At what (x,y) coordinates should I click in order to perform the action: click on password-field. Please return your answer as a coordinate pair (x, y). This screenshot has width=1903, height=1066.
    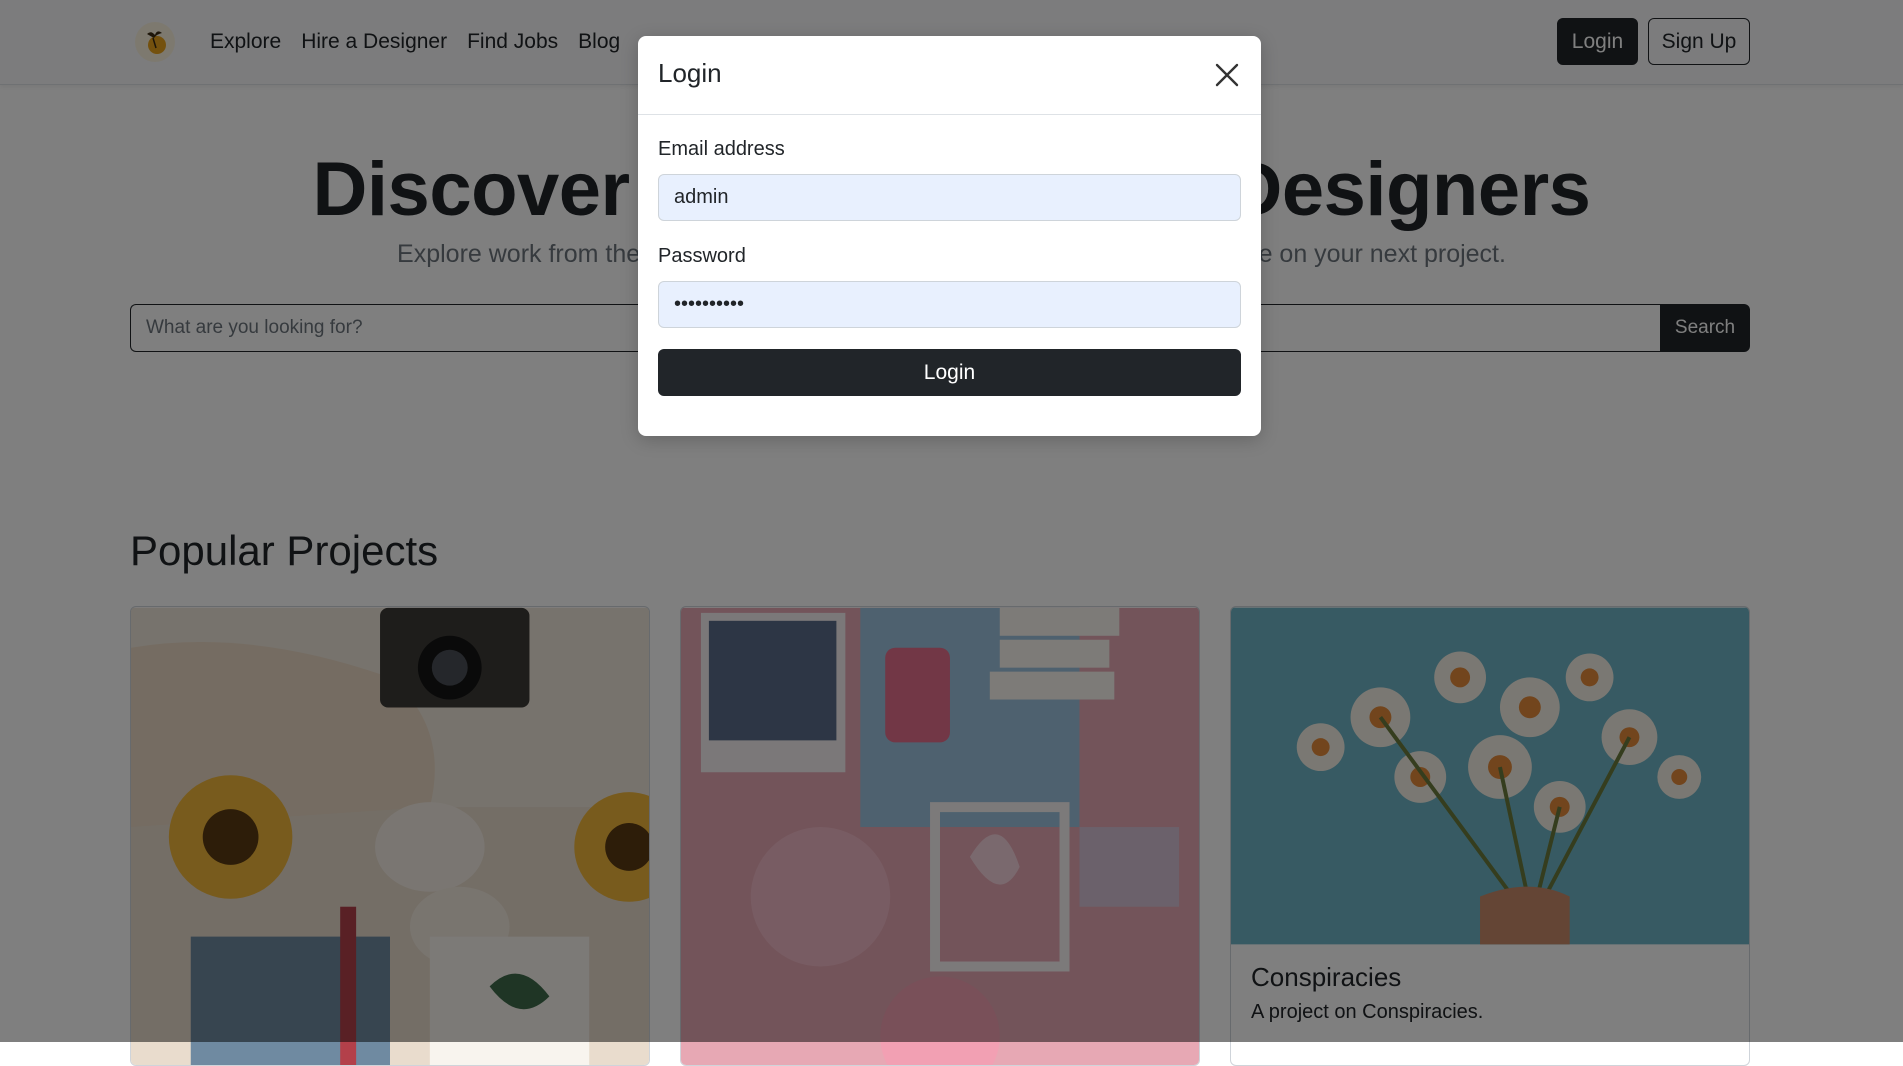
    Looking at the image, I should click on (949, 304).